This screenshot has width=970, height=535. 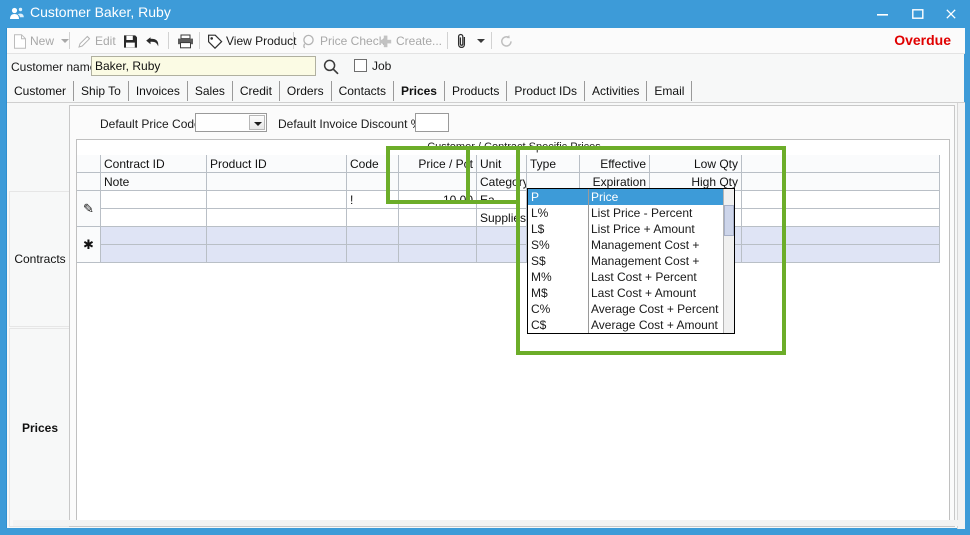 I want to click on grid-header-extra, so click(x=841, y=164).